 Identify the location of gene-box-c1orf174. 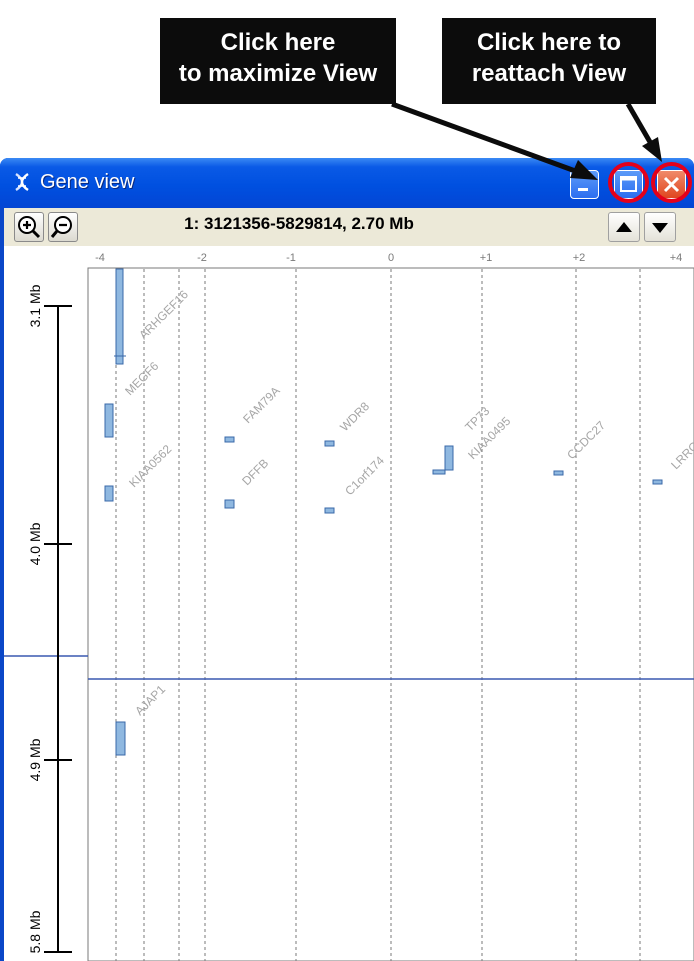
(329, 510).